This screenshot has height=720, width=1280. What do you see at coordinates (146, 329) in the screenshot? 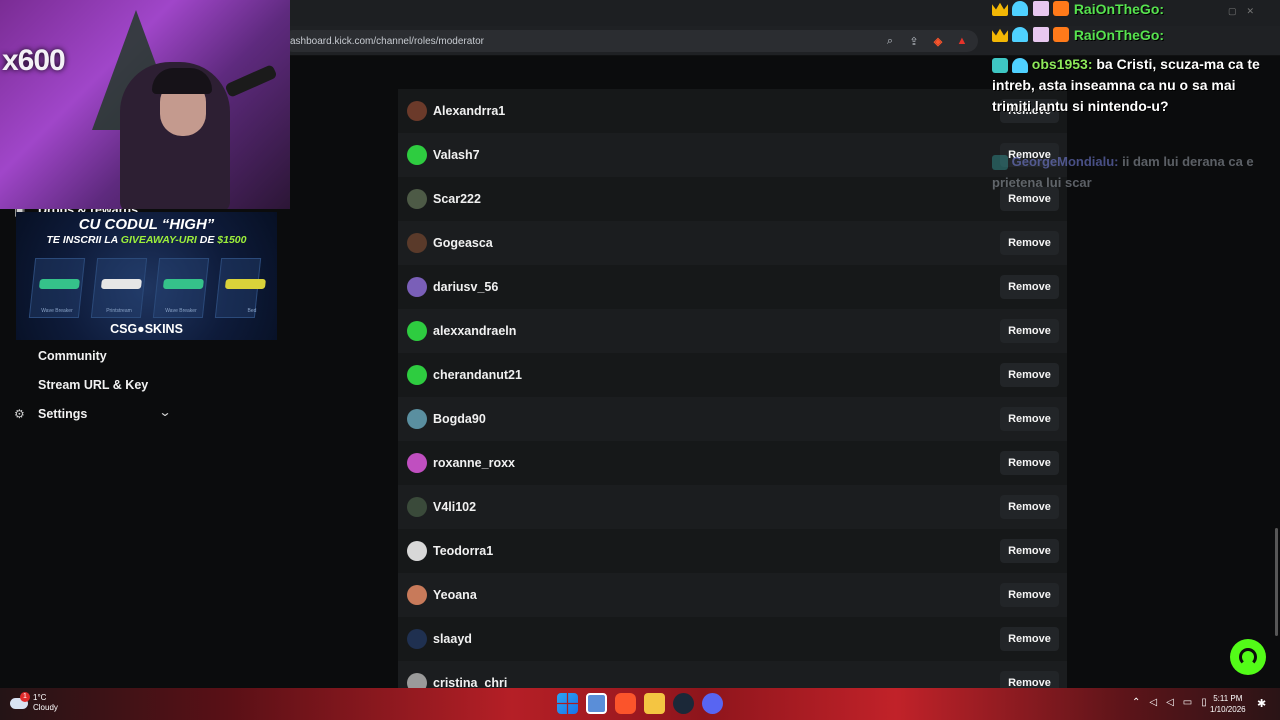
I see `csgoskins-logo: CSG●SKINS` at bounding box center [146, 329].